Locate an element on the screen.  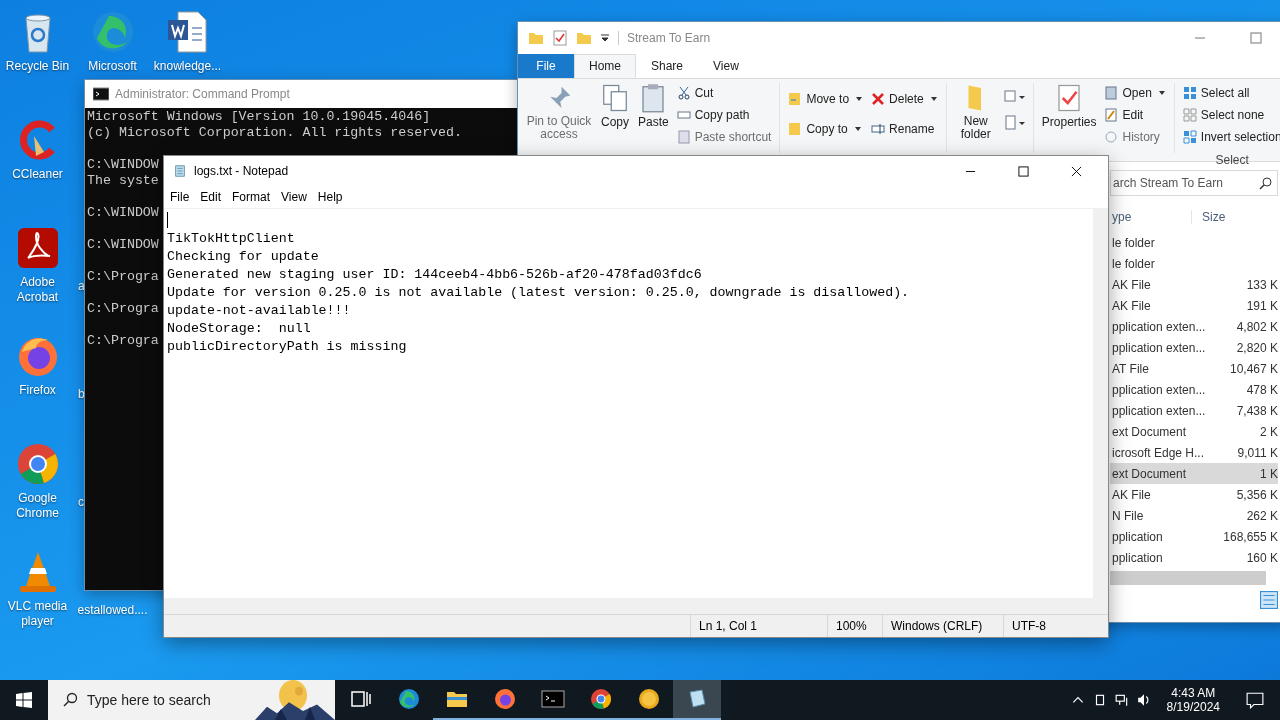
file-row: pplication 160 K is located at coordinates (1194, 557).